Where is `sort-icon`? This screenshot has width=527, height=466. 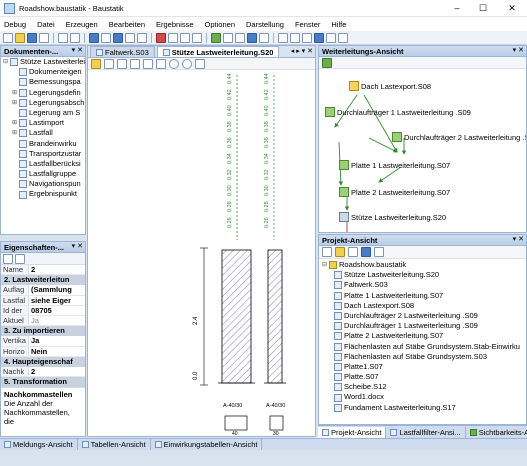 sort-icon is located at coordinates (379, 252).